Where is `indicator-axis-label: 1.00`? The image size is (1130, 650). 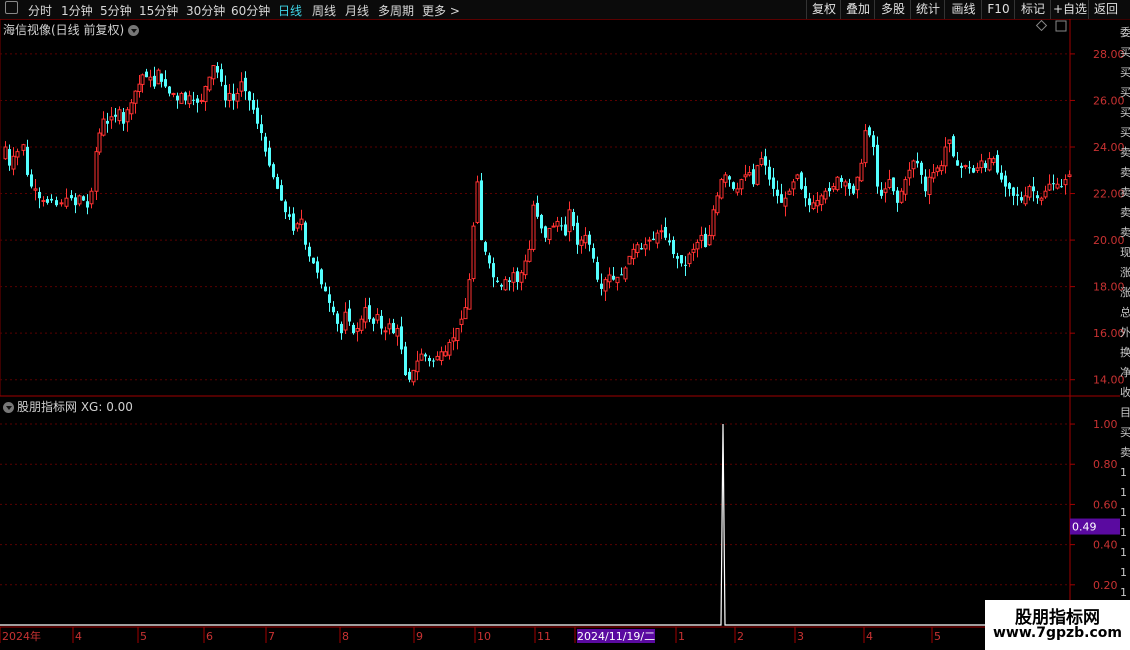
indicator-axis-label: 1.00 is located at coordinates (1105, 424).